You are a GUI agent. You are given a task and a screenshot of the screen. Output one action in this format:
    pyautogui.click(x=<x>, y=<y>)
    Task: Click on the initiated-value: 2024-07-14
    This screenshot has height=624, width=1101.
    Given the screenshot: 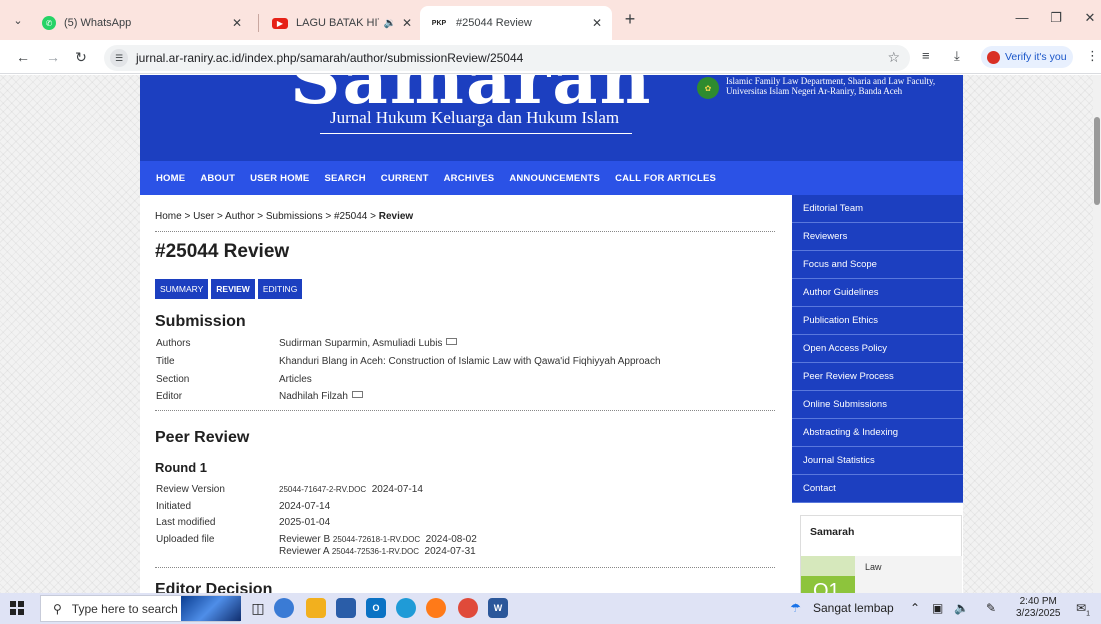 What is the action you would take?
    pyautogui.click(x=305, y=506)
    